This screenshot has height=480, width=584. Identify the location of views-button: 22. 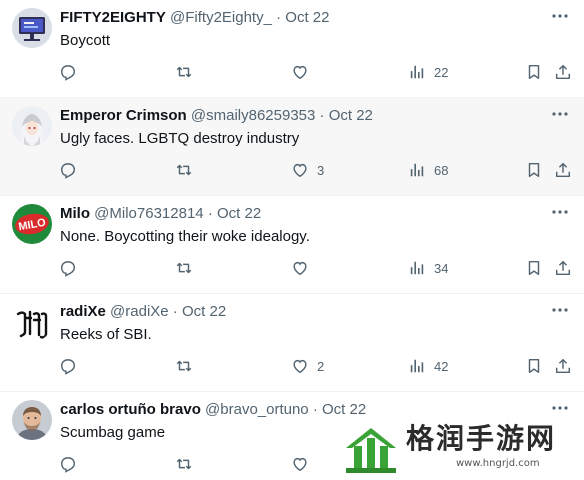
(428, 72).